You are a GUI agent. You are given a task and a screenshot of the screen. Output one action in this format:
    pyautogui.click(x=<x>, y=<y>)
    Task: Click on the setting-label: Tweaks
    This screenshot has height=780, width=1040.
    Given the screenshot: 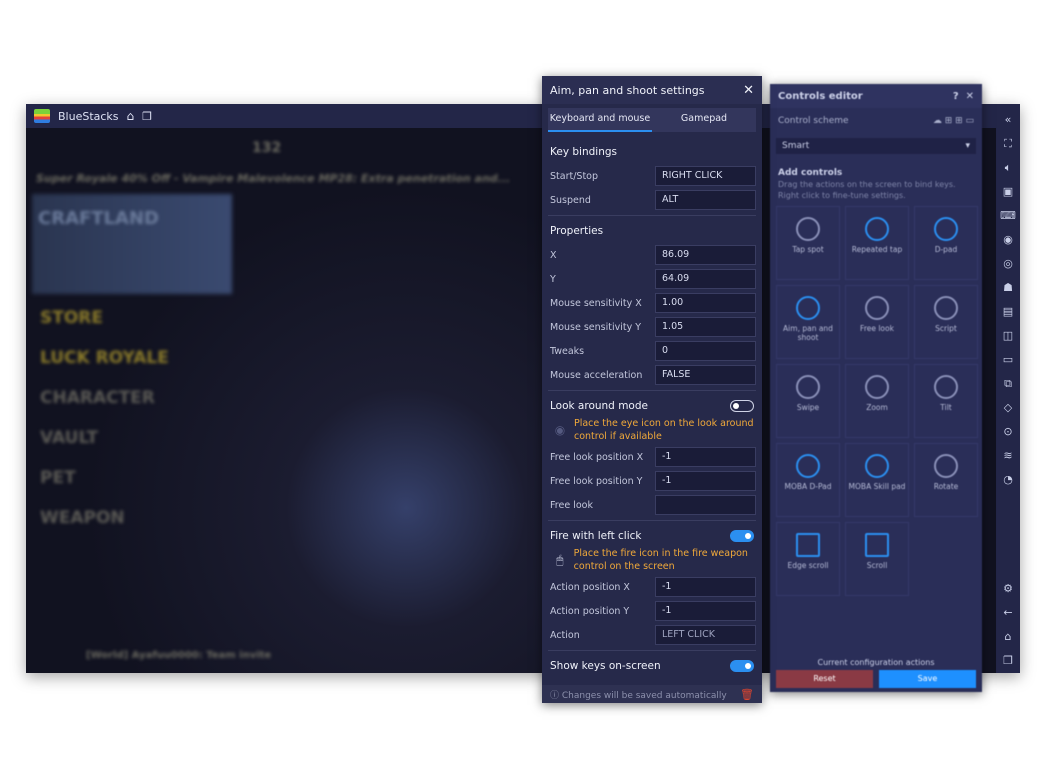 What is the action you would take?
    pyautogui.click(x=567, y=351)
    